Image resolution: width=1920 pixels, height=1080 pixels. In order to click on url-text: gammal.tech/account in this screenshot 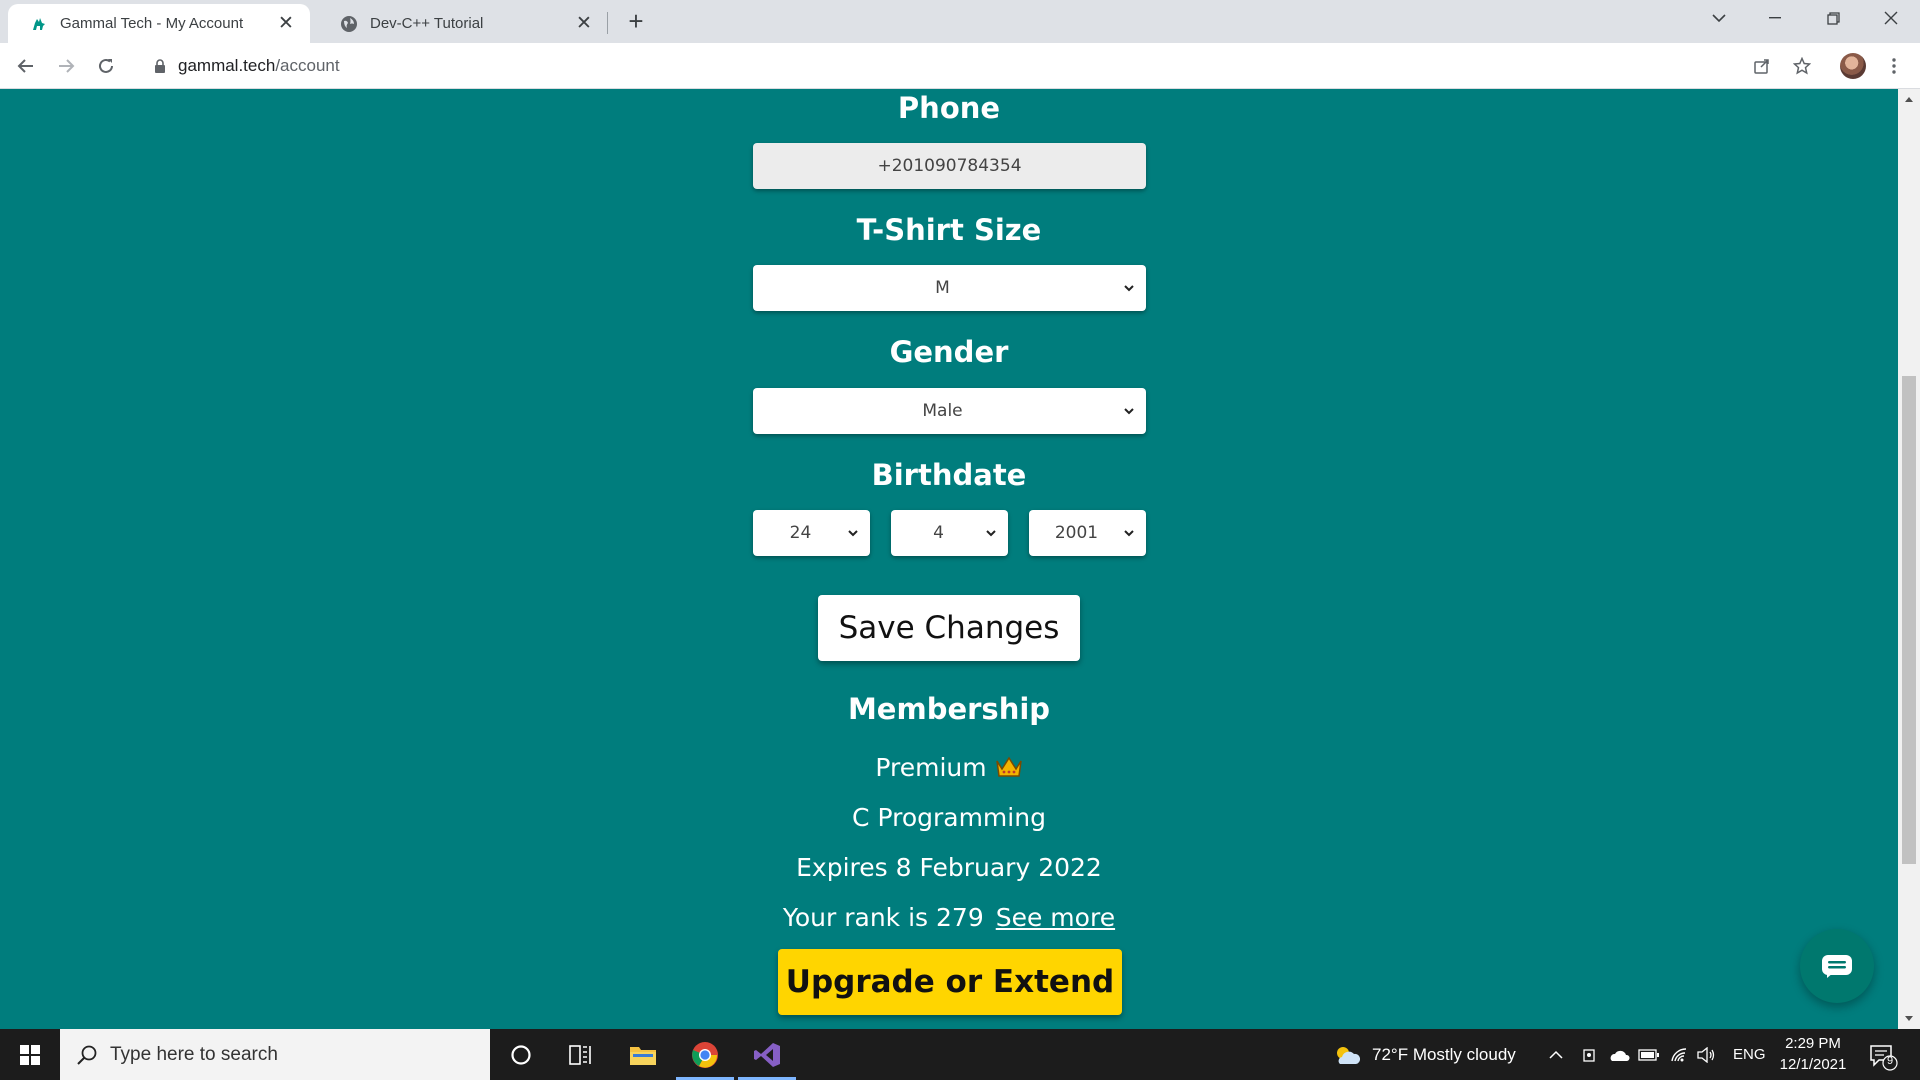, I will do `click(259, 66)`.